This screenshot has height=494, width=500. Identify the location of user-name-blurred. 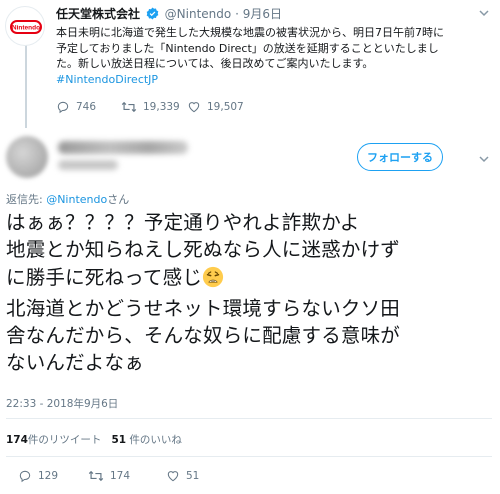
(123, 147).